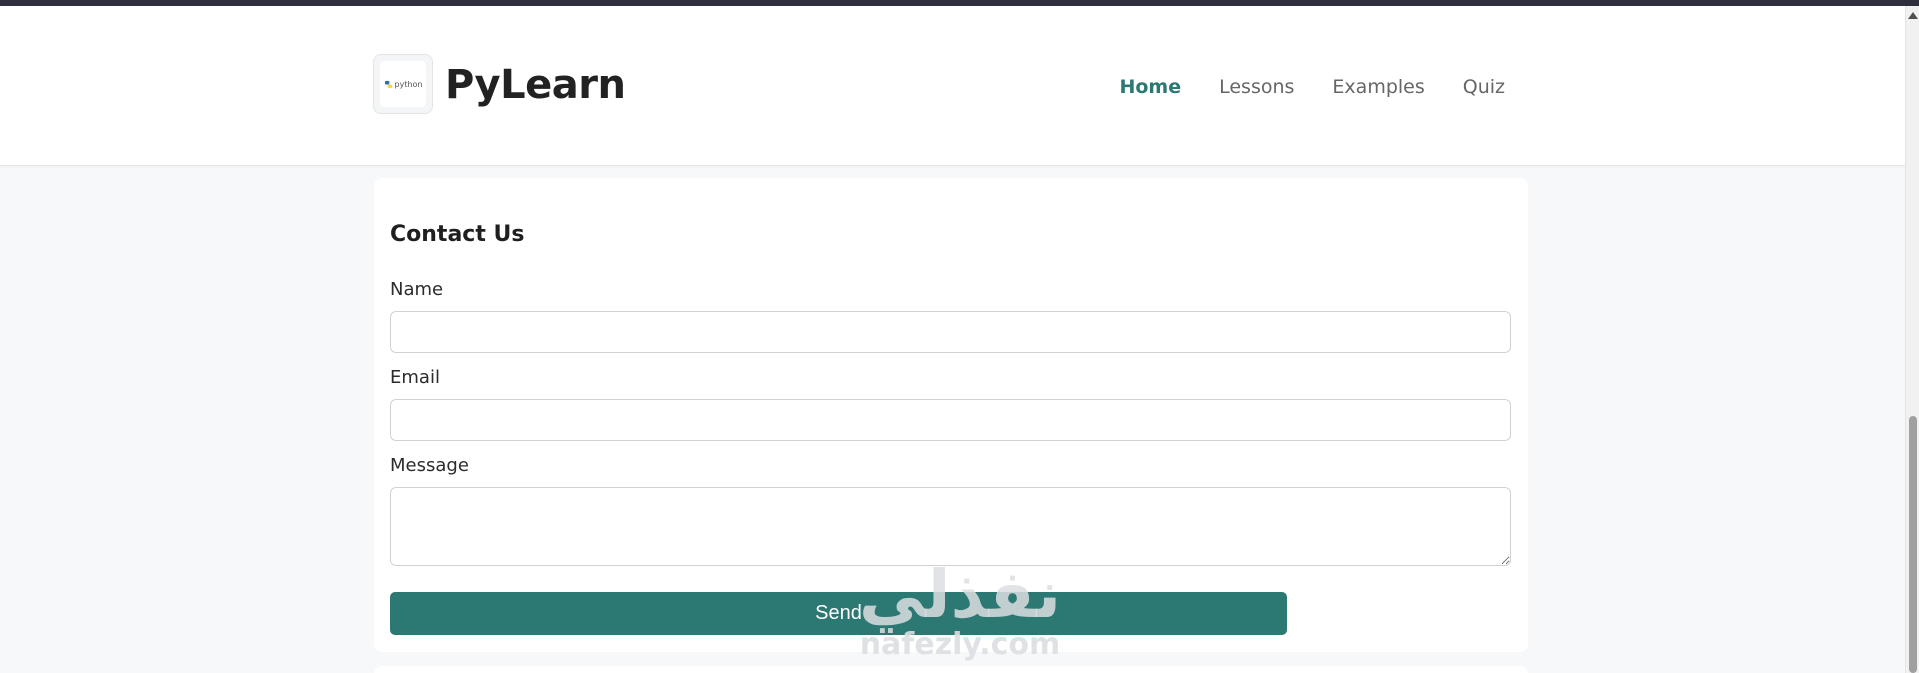 This screenshot has height=673, width=1919. Describe the element at coordinates (1912, 339) in the screenshot. I see `page-scrollbar` at that location.